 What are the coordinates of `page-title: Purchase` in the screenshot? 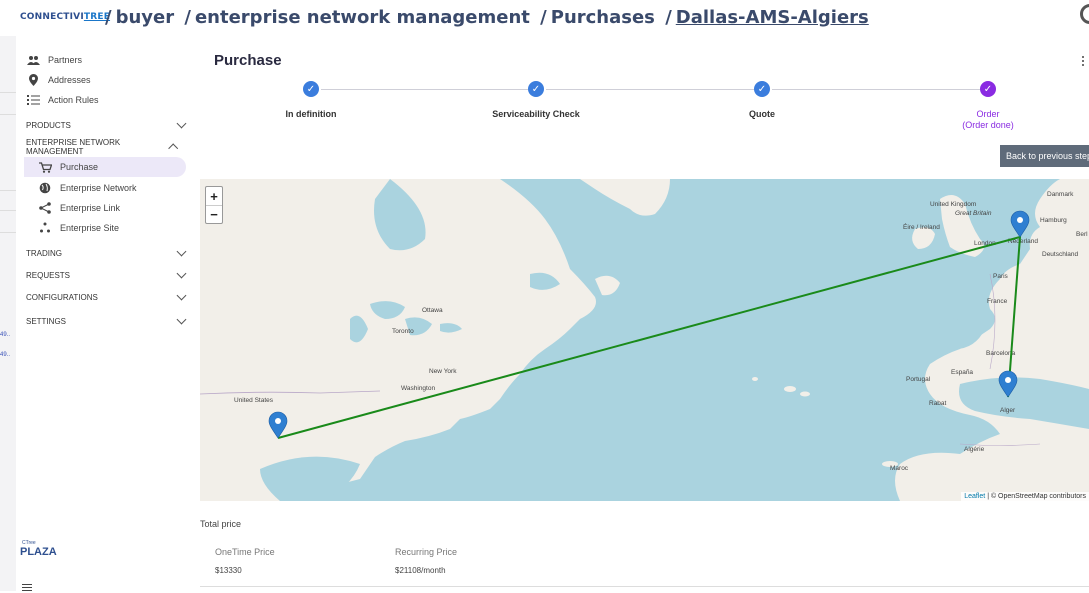 It's located at (248, 60).